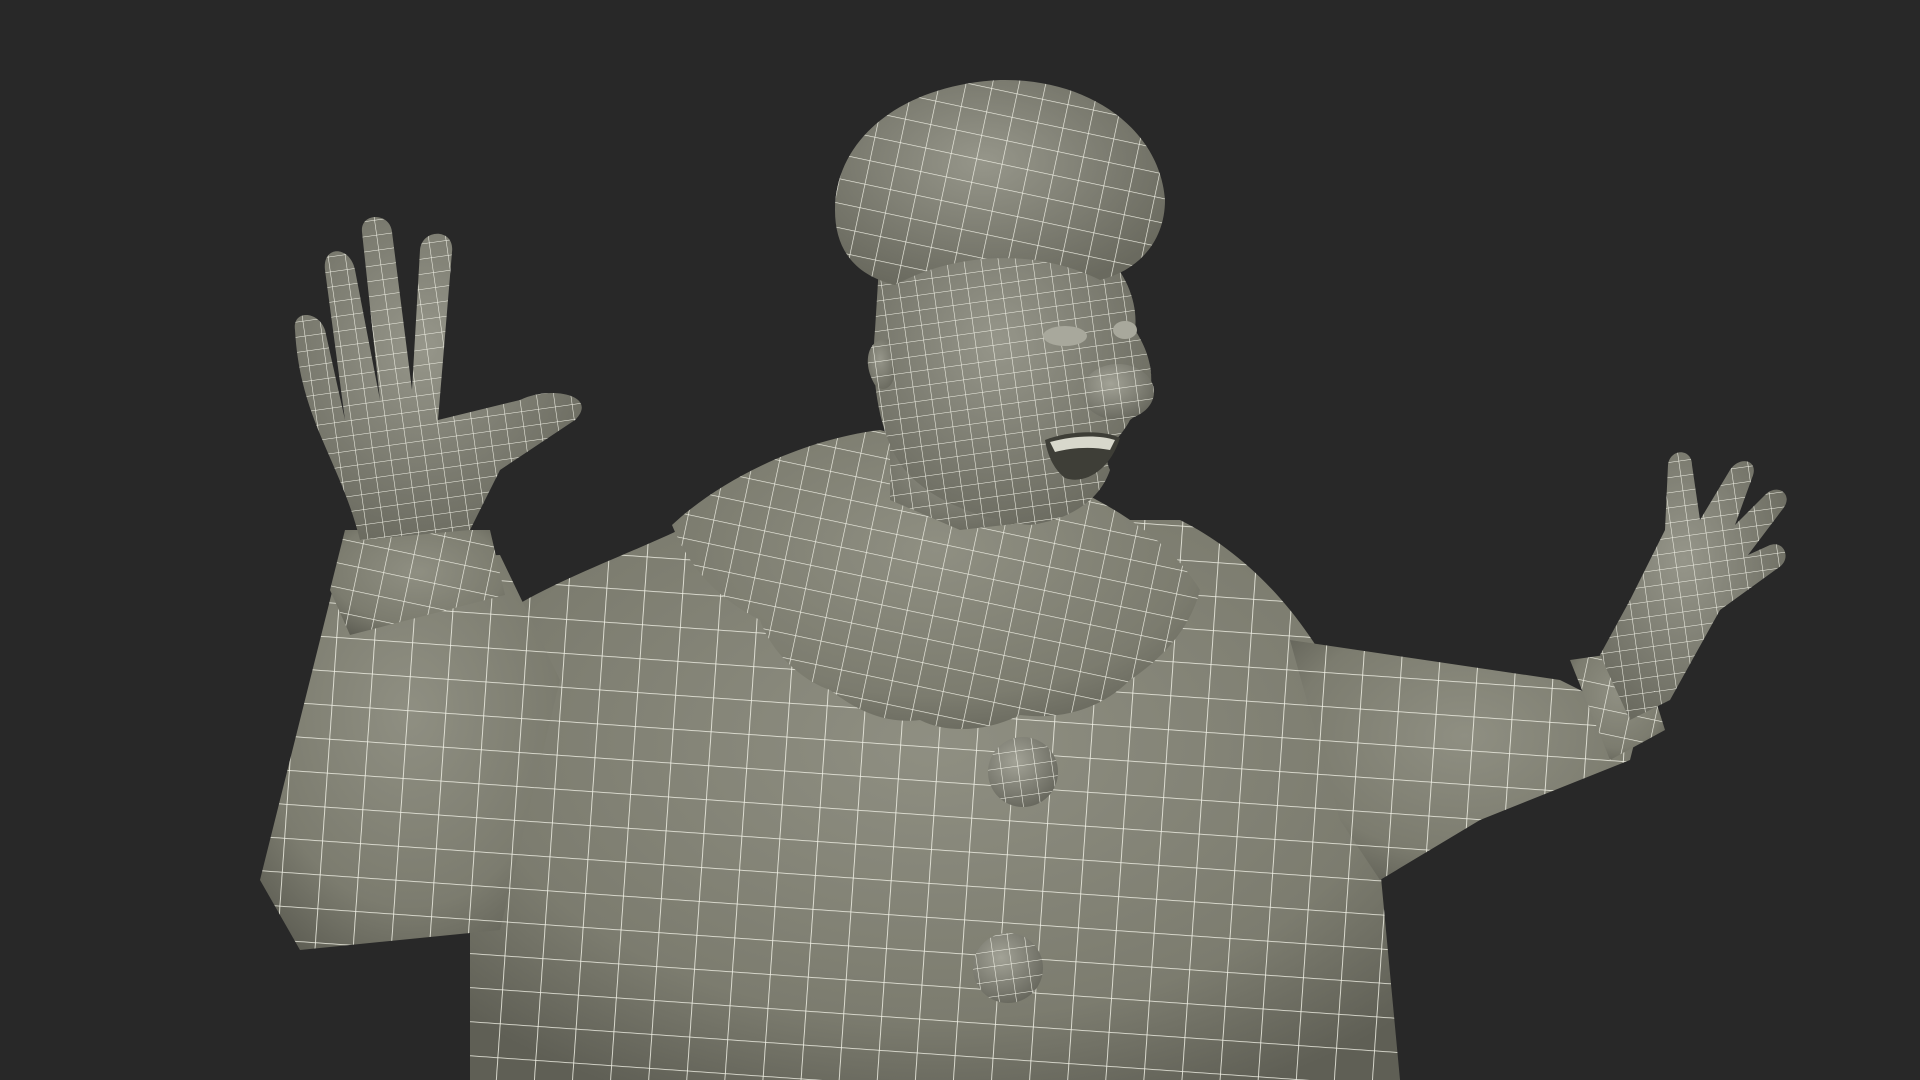 Image resolution: width=1920 pixels, height=1080 pixels. I want to click on left-eye-icon, so click(1065, 336).